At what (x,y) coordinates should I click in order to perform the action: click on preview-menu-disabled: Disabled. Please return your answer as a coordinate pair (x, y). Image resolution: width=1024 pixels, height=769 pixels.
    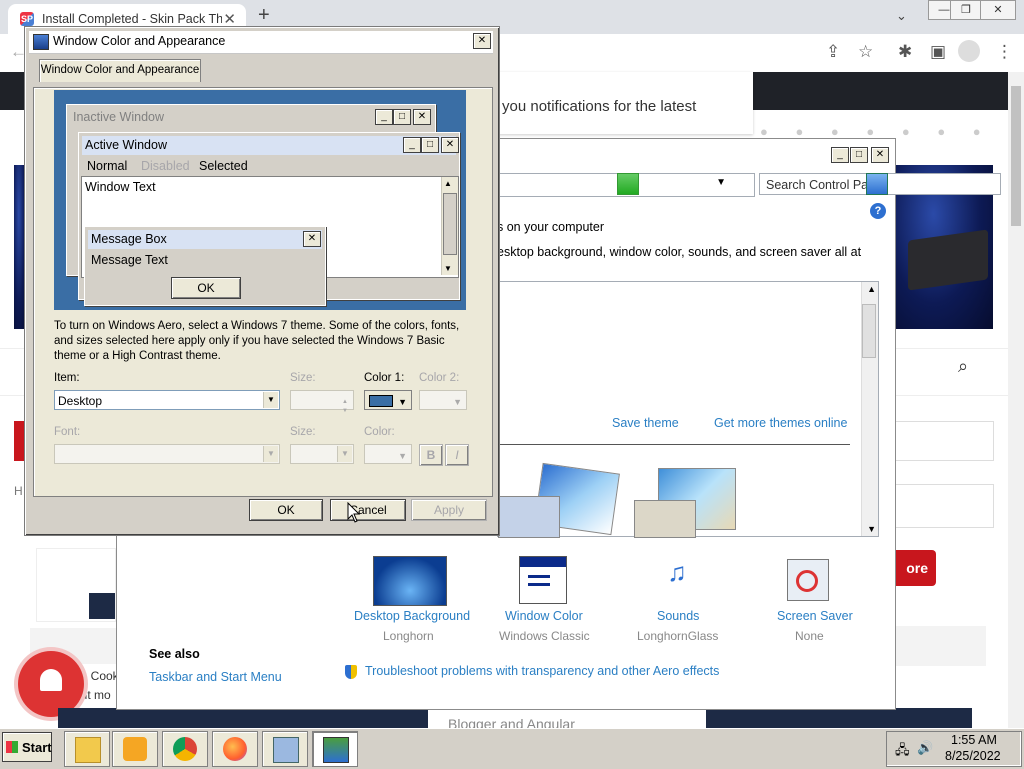
    Looking at the image, I should click on (165, 166).